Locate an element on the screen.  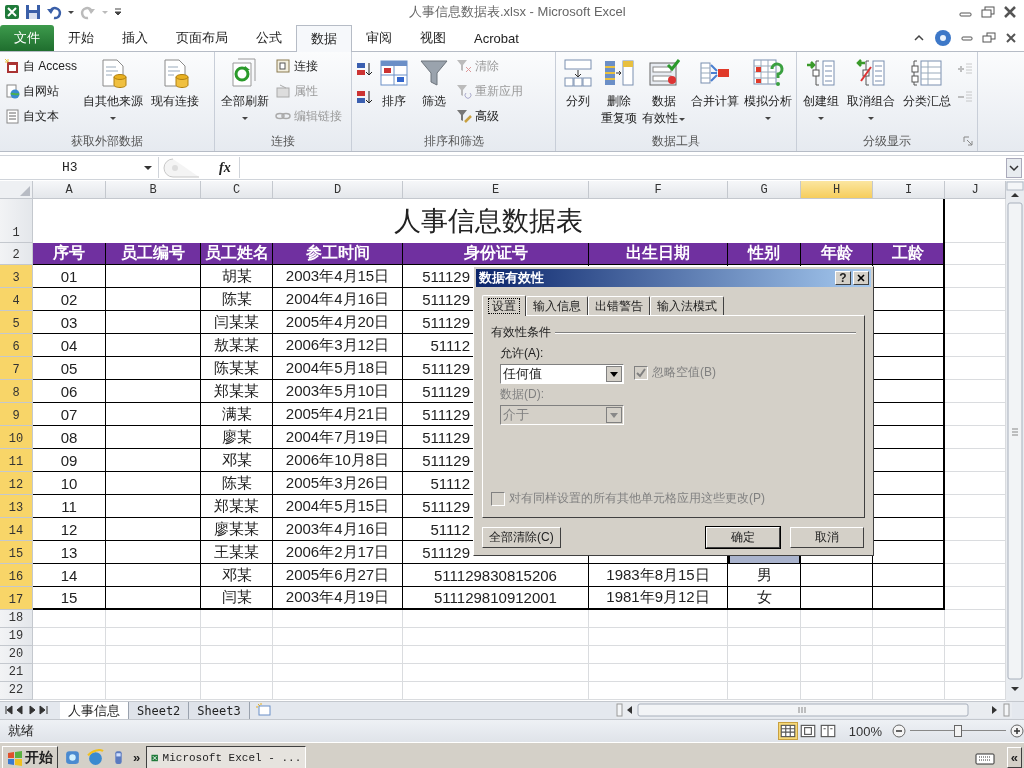
row-header: 4 is located at coordinates (16, 299).